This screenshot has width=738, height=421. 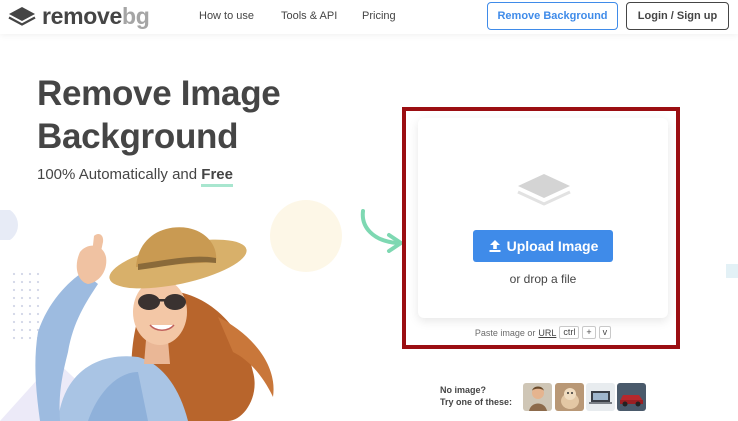 What do you see at coordinates (569, 397) in the screenshot?
I see `sample-animal-thumb` at bounding box center [569, 397].